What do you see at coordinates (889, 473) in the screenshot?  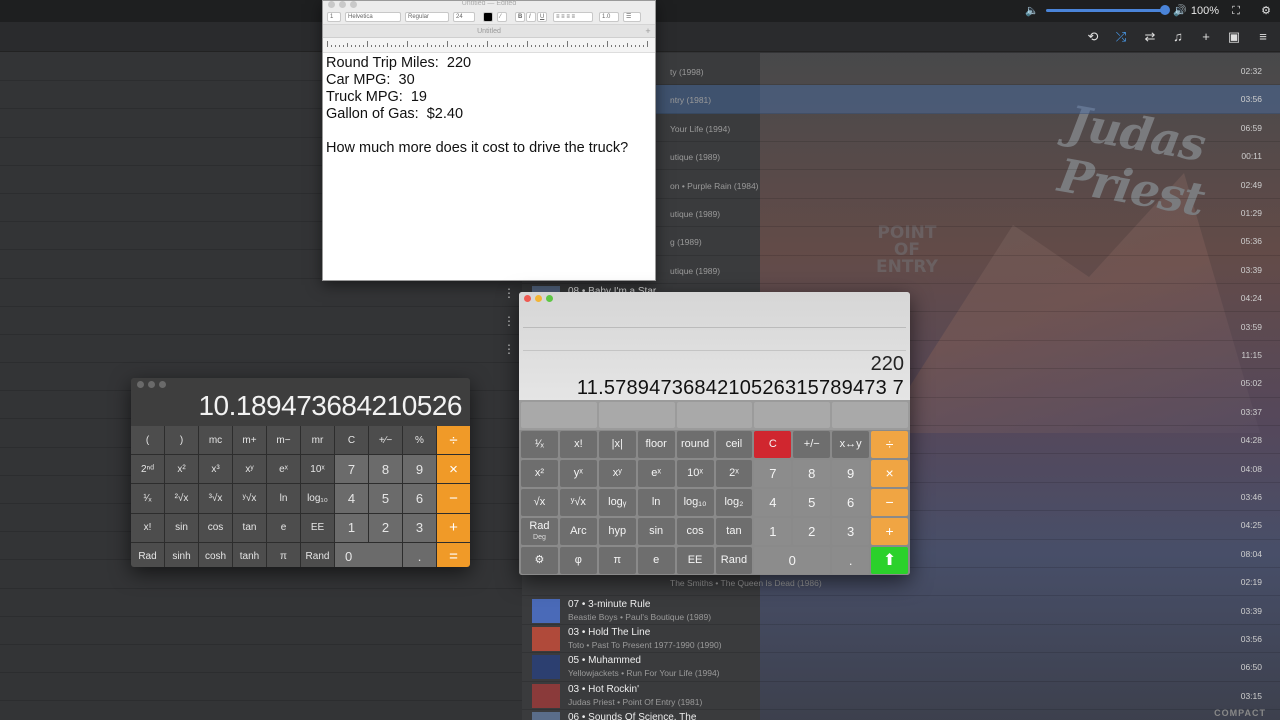 I see `calc-key: ×` at bounding box center [889, 473].